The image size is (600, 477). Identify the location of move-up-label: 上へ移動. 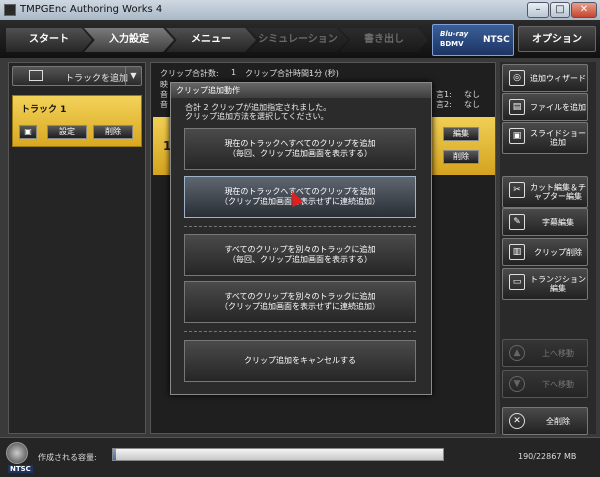
(558, 353).